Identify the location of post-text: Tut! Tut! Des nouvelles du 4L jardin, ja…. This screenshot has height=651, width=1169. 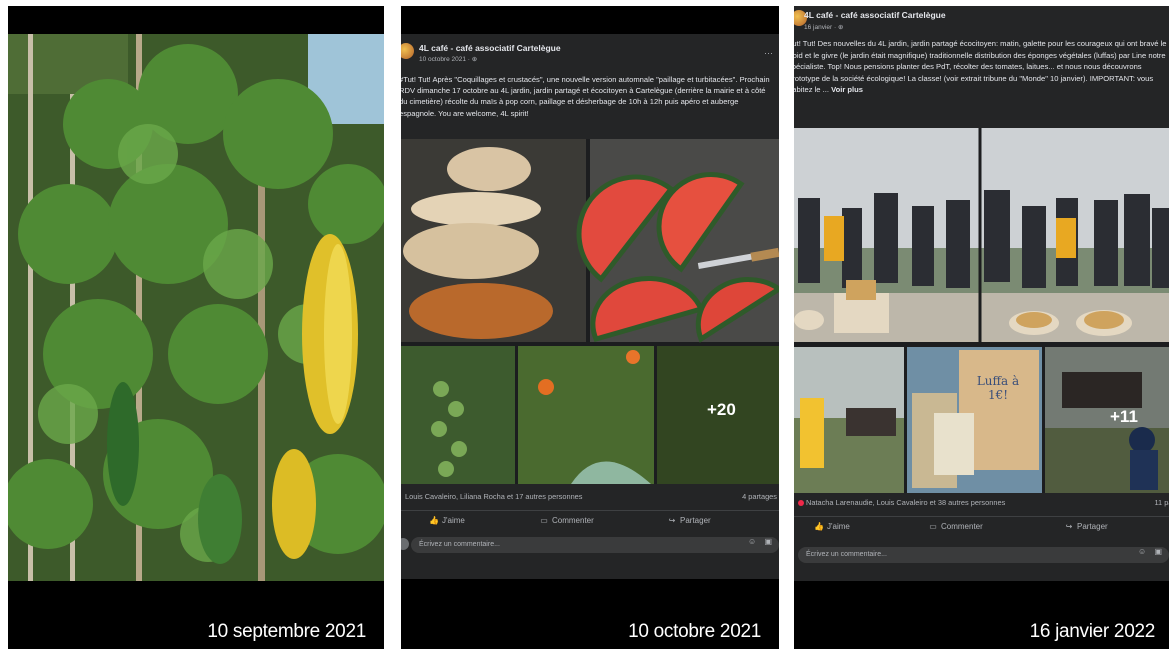
(981, 67).